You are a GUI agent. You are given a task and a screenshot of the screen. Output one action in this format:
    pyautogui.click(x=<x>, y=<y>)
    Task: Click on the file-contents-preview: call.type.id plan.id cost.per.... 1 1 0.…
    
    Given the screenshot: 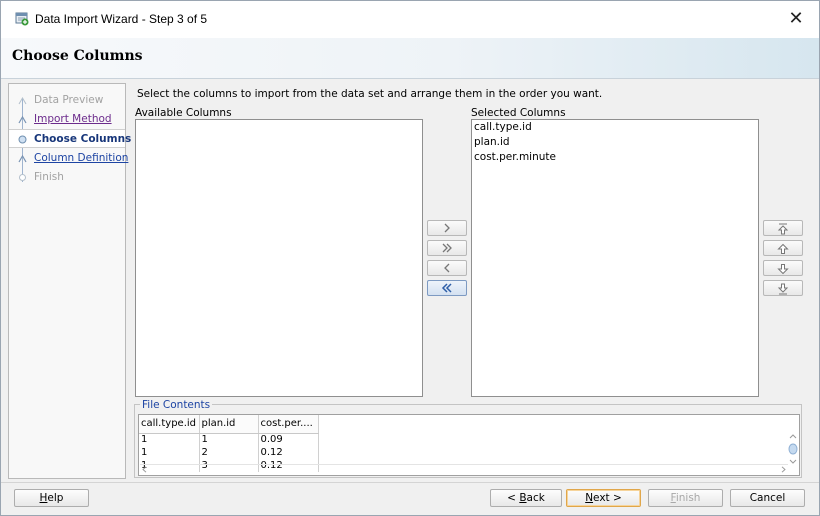 What is the action you would take?
    pyautogui.click(x=469, y=445)
    